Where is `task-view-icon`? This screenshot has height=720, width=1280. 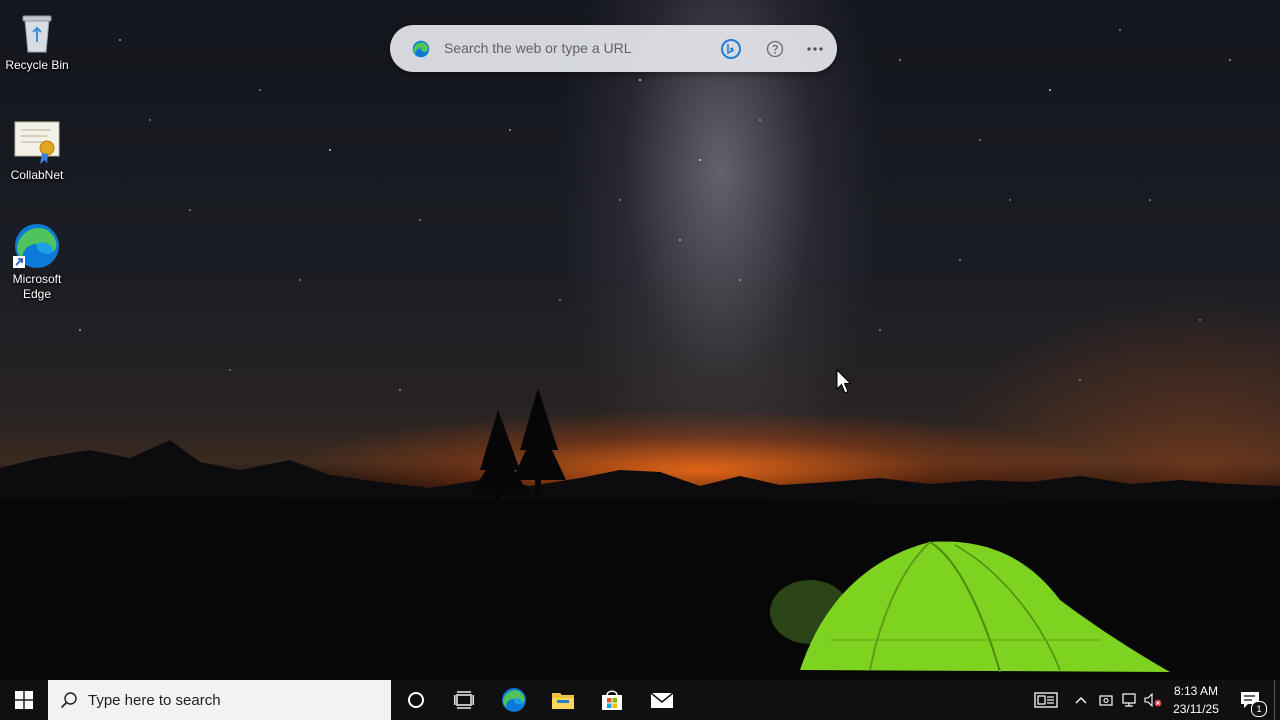
task-view-icon is located at coordinates (464, 700).